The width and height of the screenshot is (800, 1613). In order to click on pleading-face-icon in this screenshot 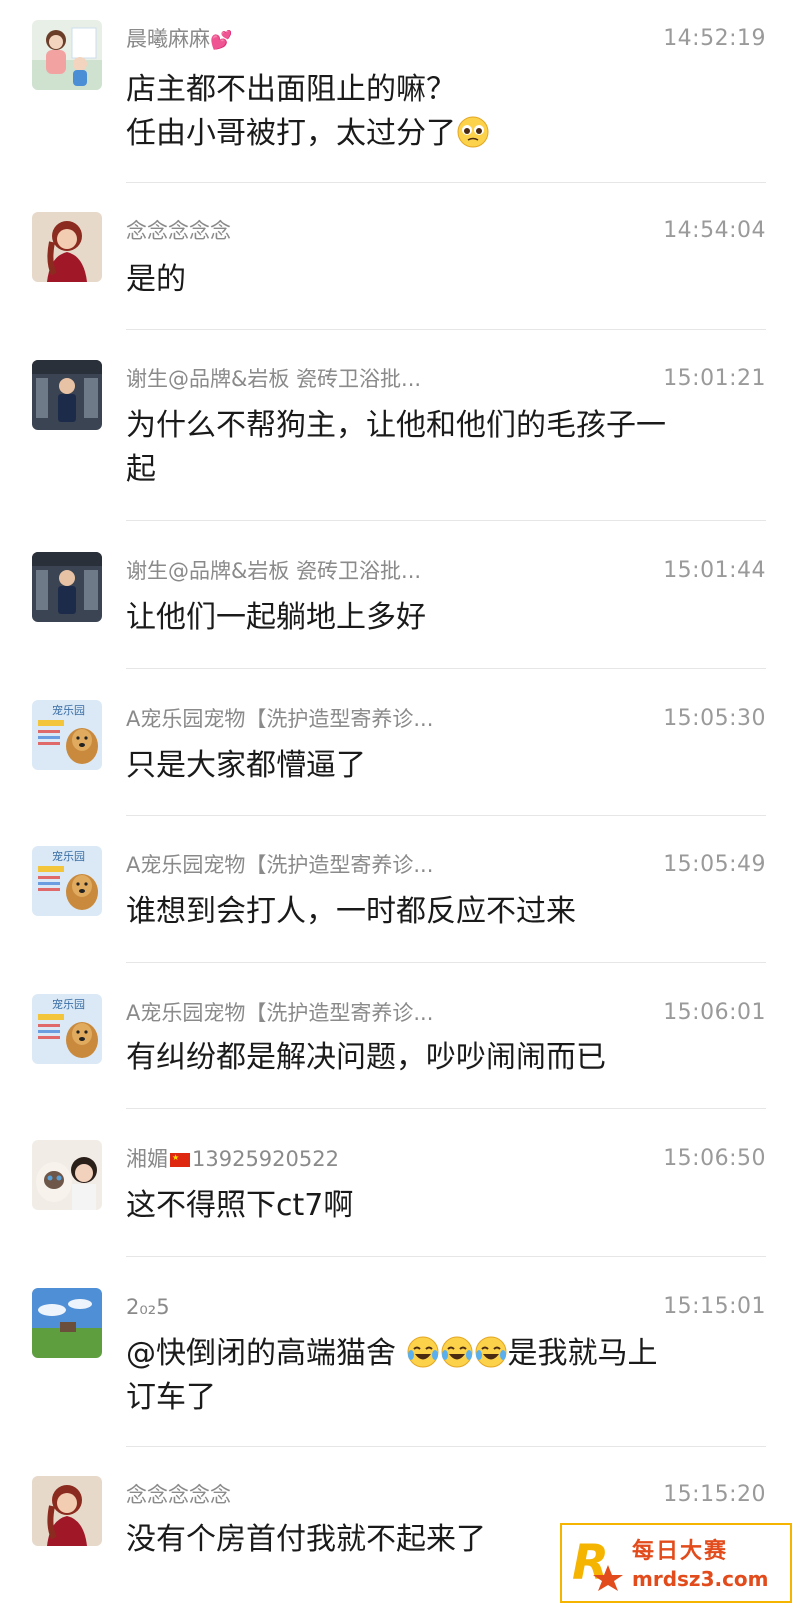, I will do `click(473, 132)`.